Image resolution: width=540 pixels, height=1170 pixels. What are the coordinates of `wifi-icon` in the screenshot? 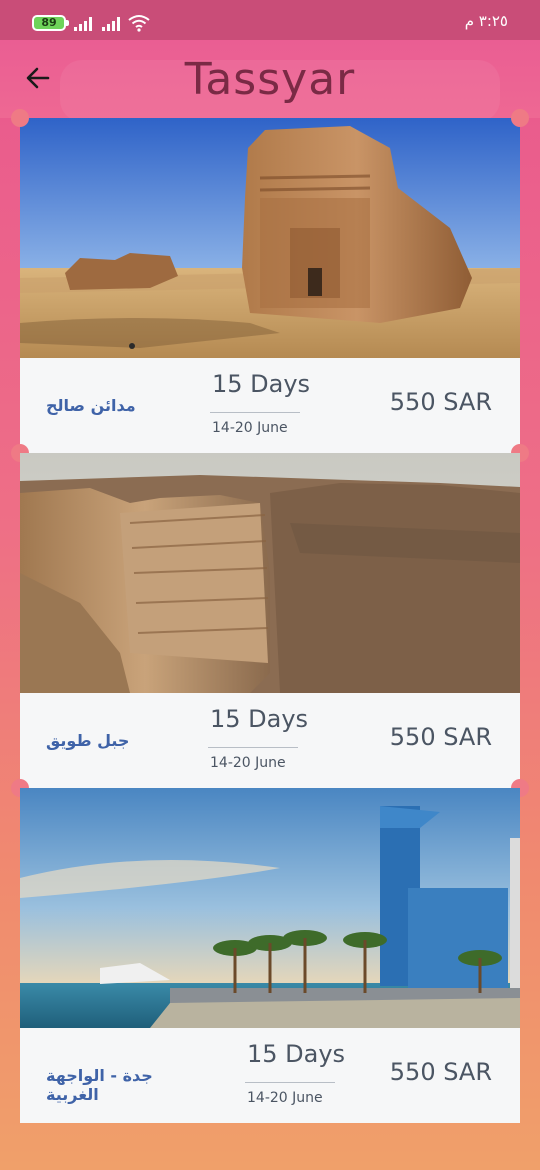 It's located at (139, 23).